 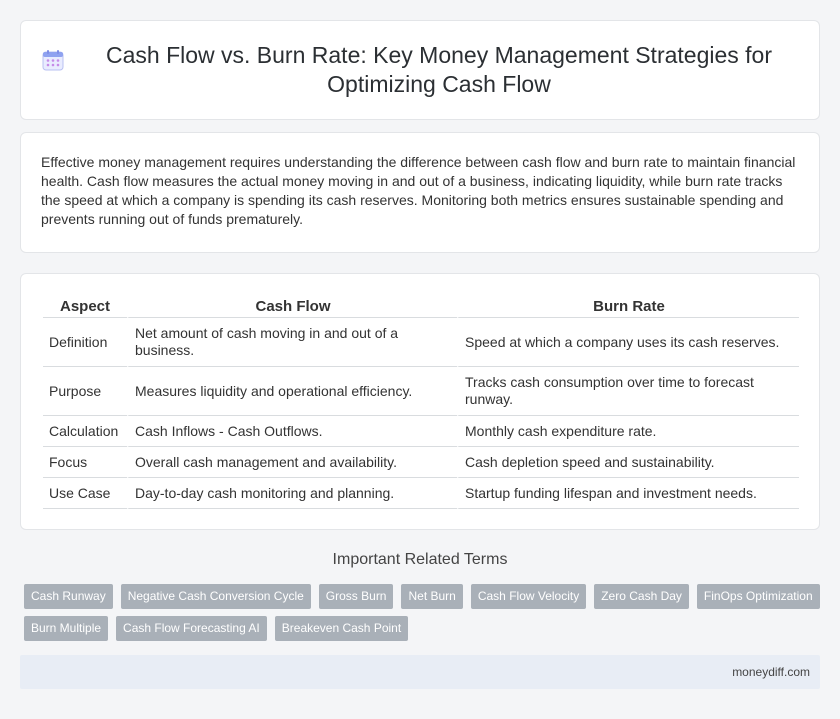 I want to click on row-cash-flow: Day-to-day cash monitoring and planning., so click(x=292, y=493).